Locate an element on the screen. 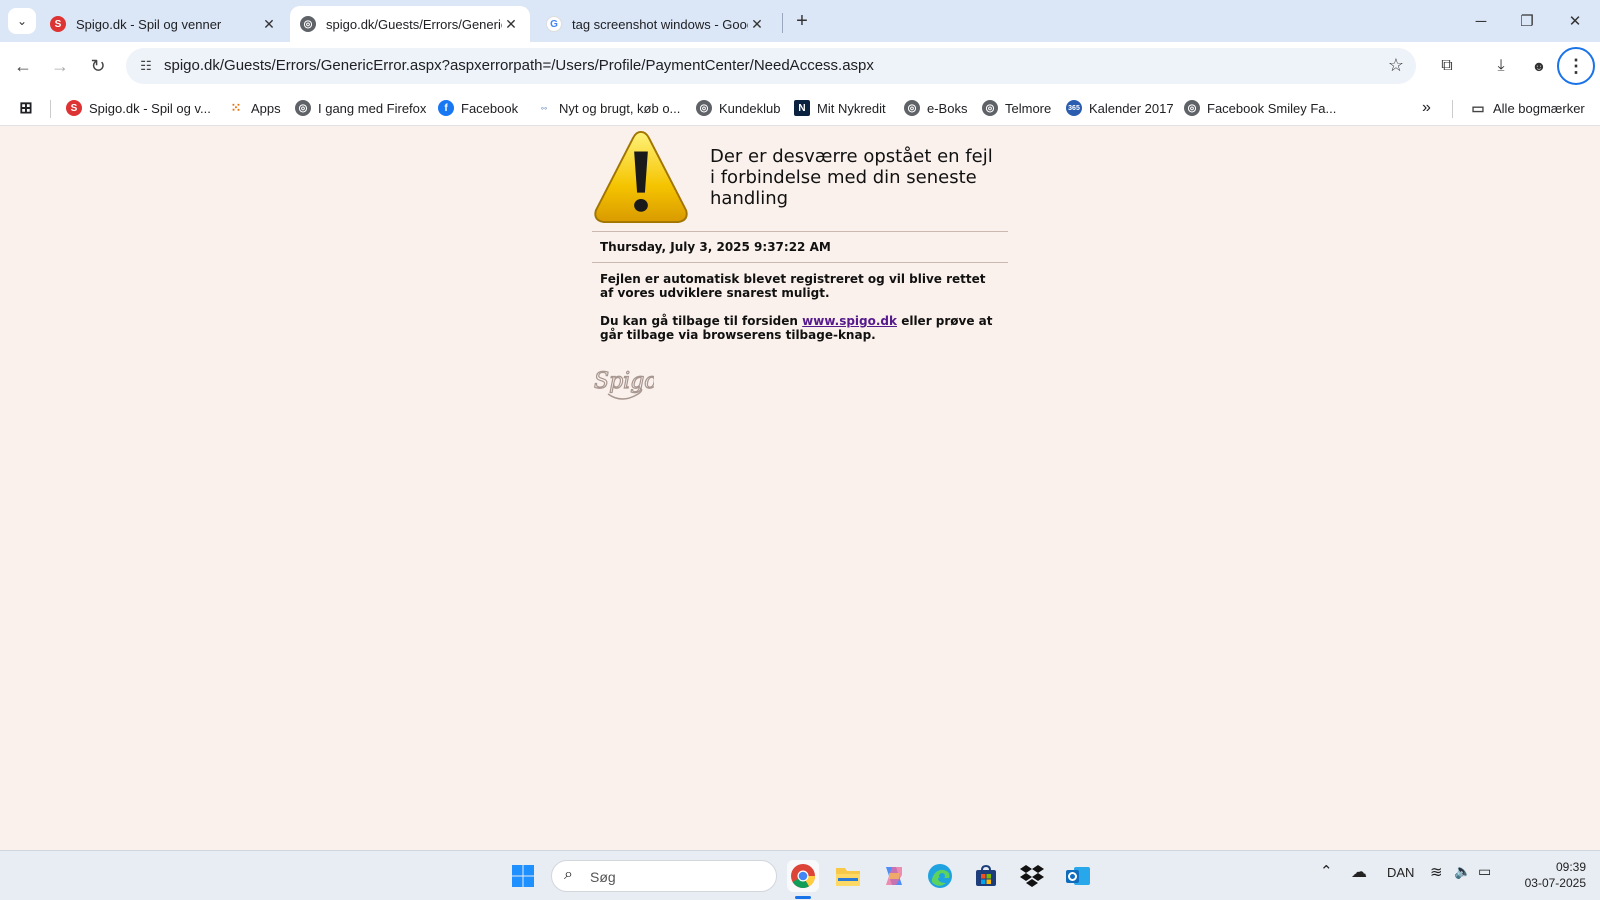  active-app-indicator is located at coordinates (803, 897).